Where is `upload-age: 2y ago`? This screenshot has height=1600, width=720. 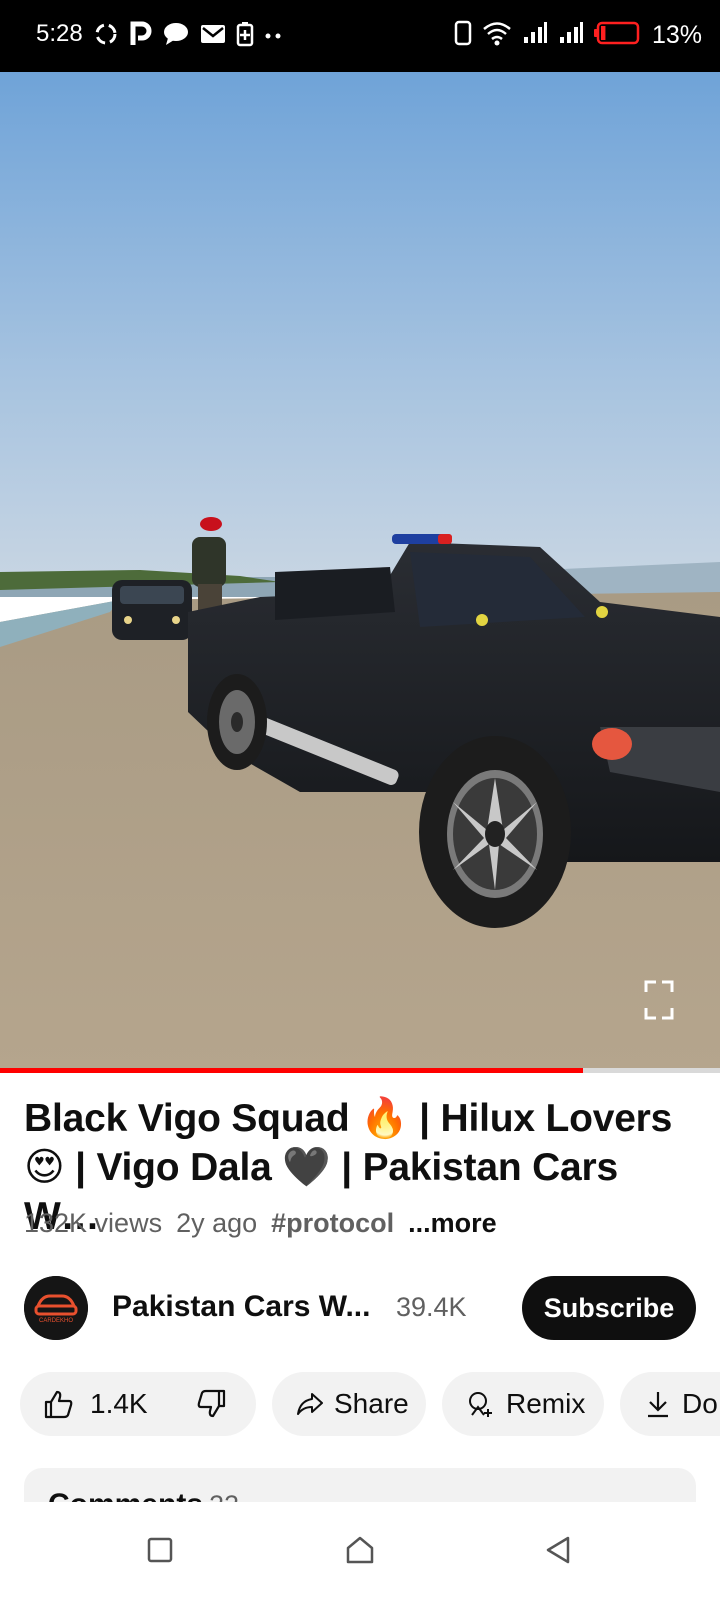
upload-age: 2y ago is located at coordinates (217, 1223).